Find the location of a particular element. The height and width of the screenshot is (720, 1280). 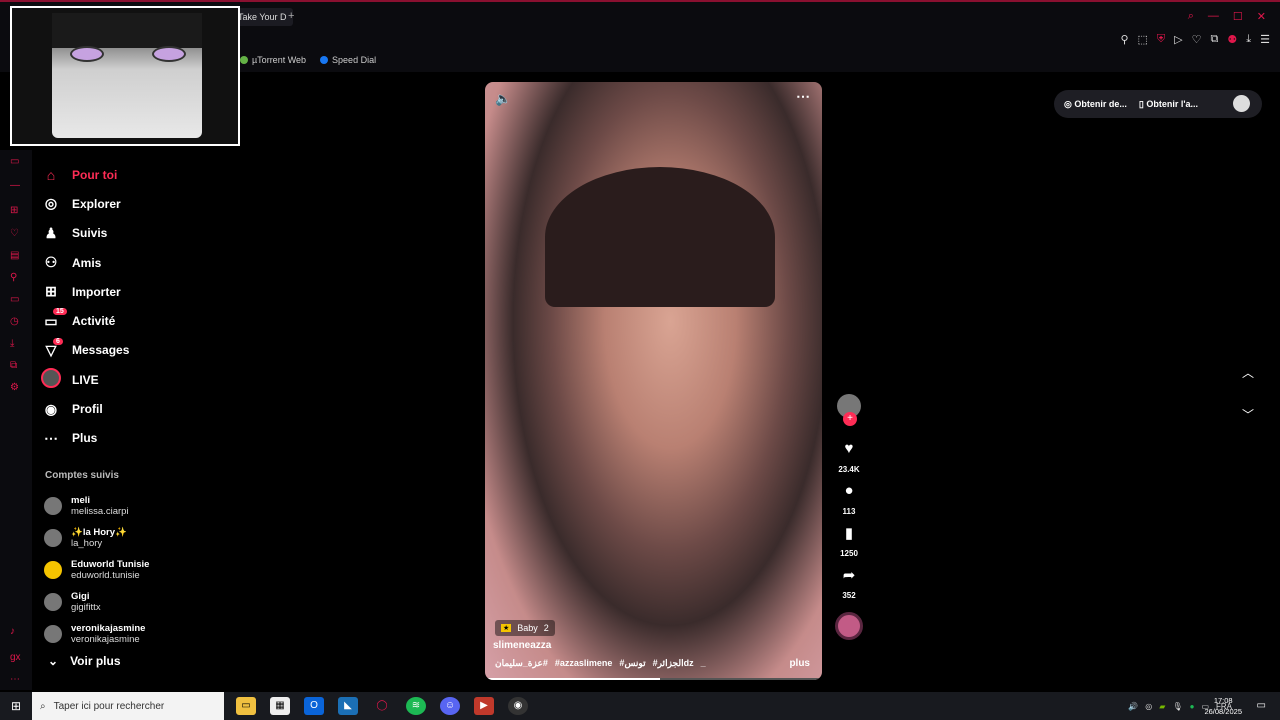

opera-icon: ◯ is located at coordinates (382, 706).